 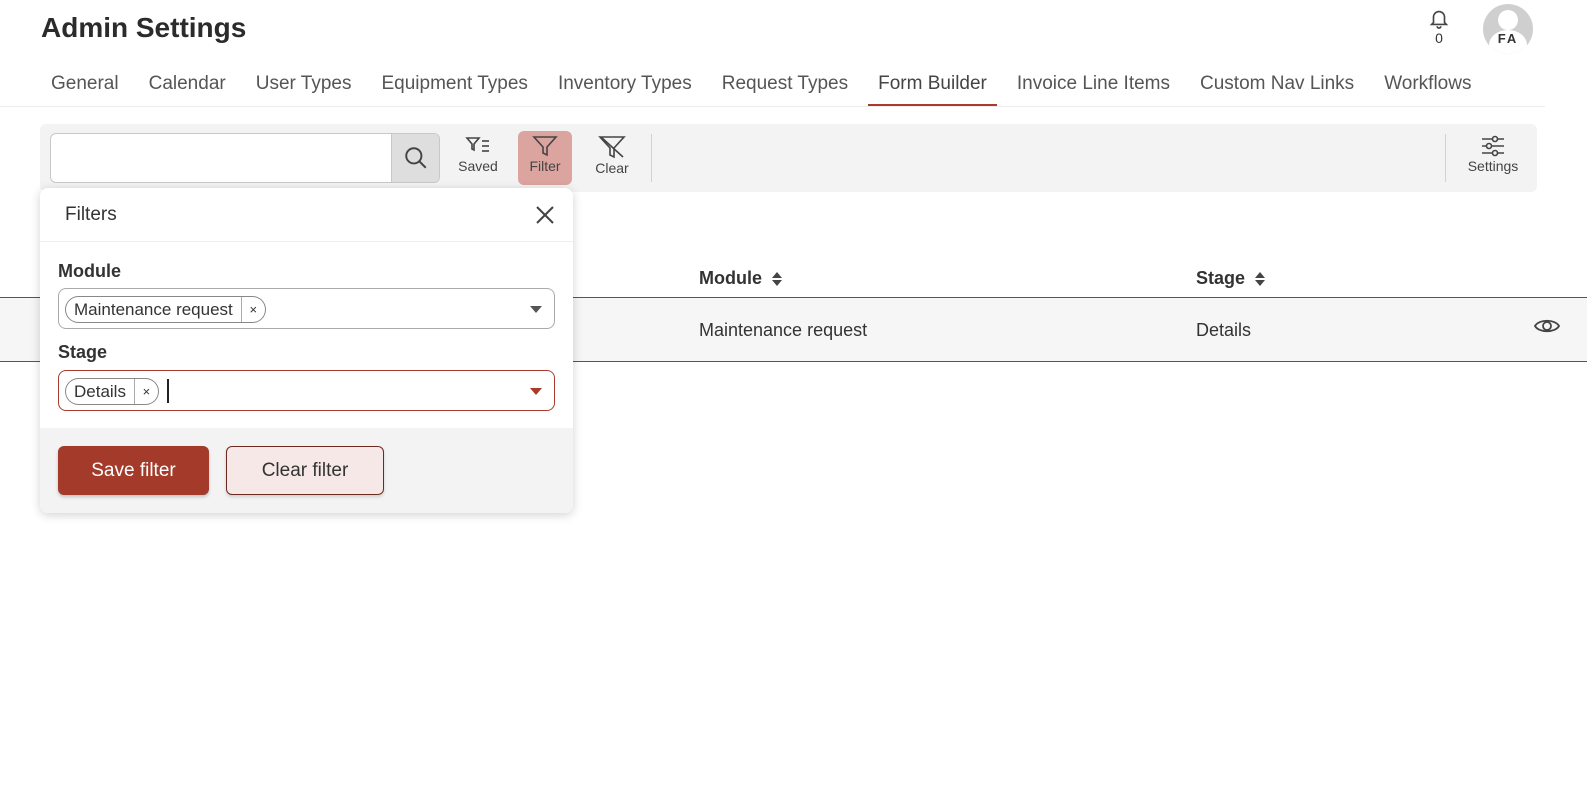 I want to click on toolbar: Saved Filter Clear Settings, so click(x=788, y=158).